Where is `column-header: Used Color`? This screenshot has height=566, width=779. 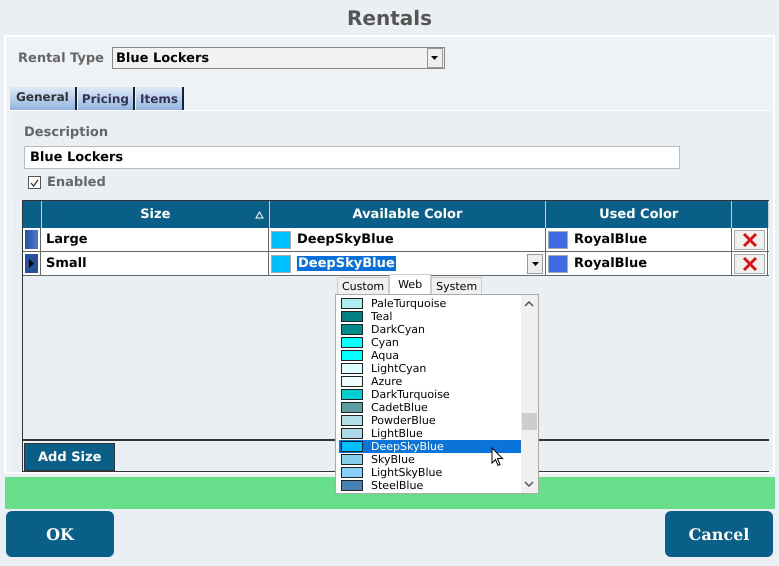 column-header: Used Color is located at coordinates (638, 214).